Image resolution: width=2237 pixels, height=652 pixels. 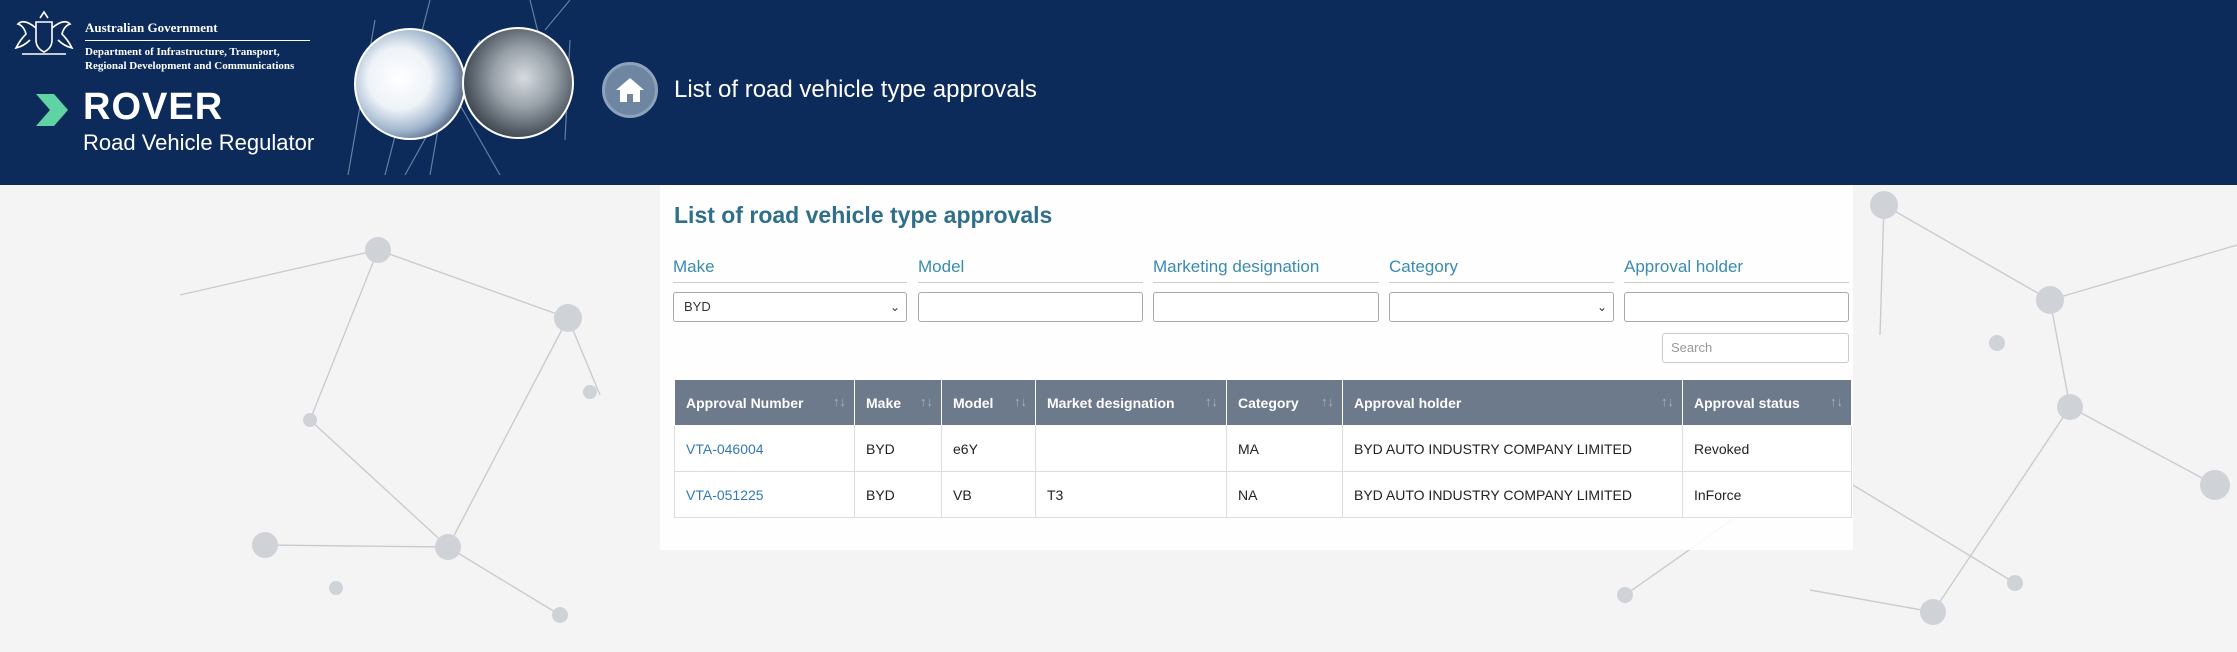 I want to click on approval-holder-filter-label: Approval holder, so click(x=1684, y=266).